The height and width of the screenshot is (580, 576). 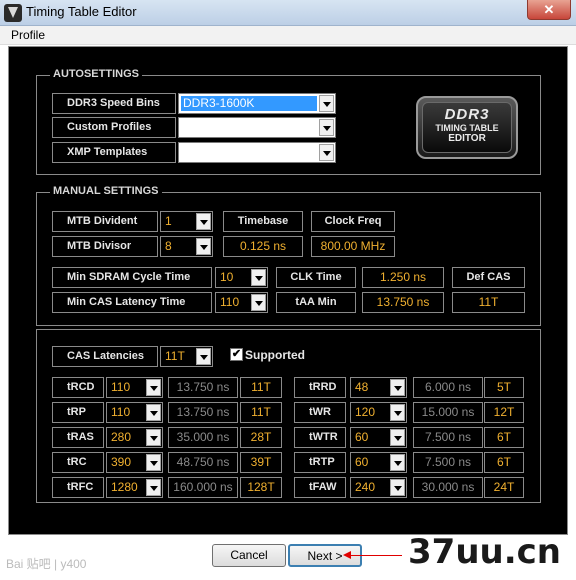 What do you see at coordinates (261, 462) in the screenshot?
I see `timing-t-trc: 39T` at bounding box center [261, 462].